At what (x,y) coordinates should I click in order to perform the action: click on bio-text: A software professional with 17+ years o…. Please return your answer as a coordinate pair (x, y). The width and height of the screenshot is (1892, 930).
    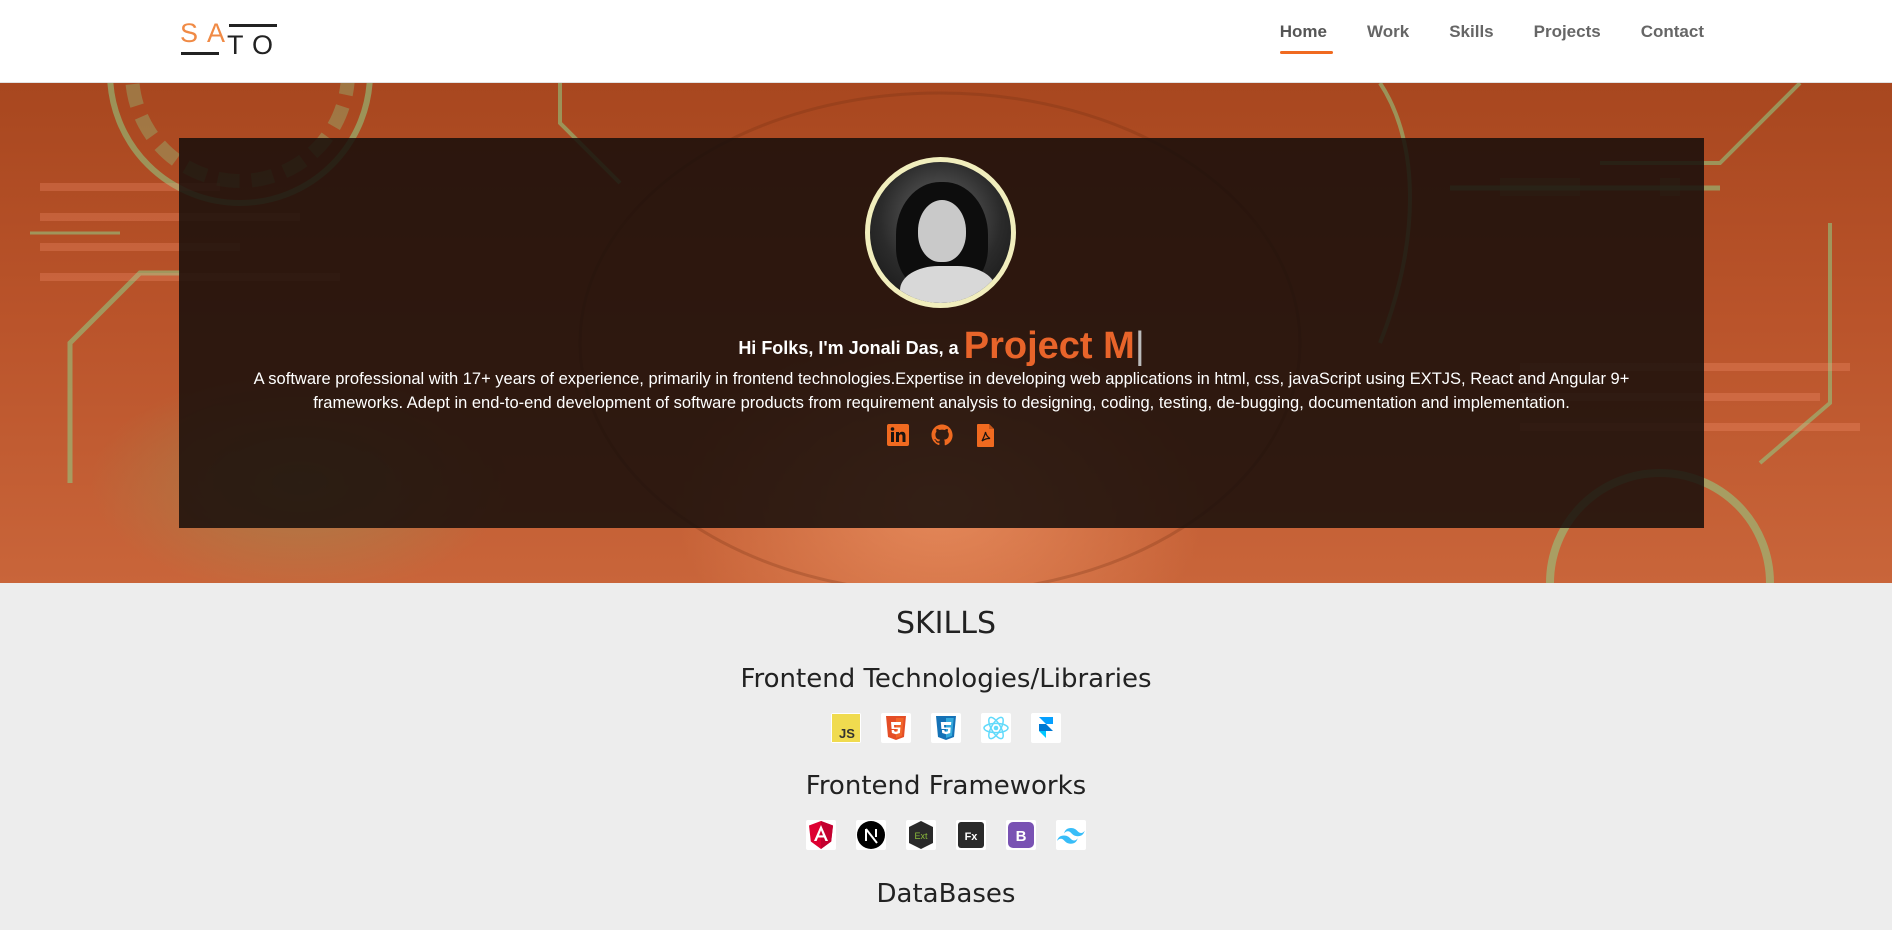
    Looking at the image, I should click on (941, 391).